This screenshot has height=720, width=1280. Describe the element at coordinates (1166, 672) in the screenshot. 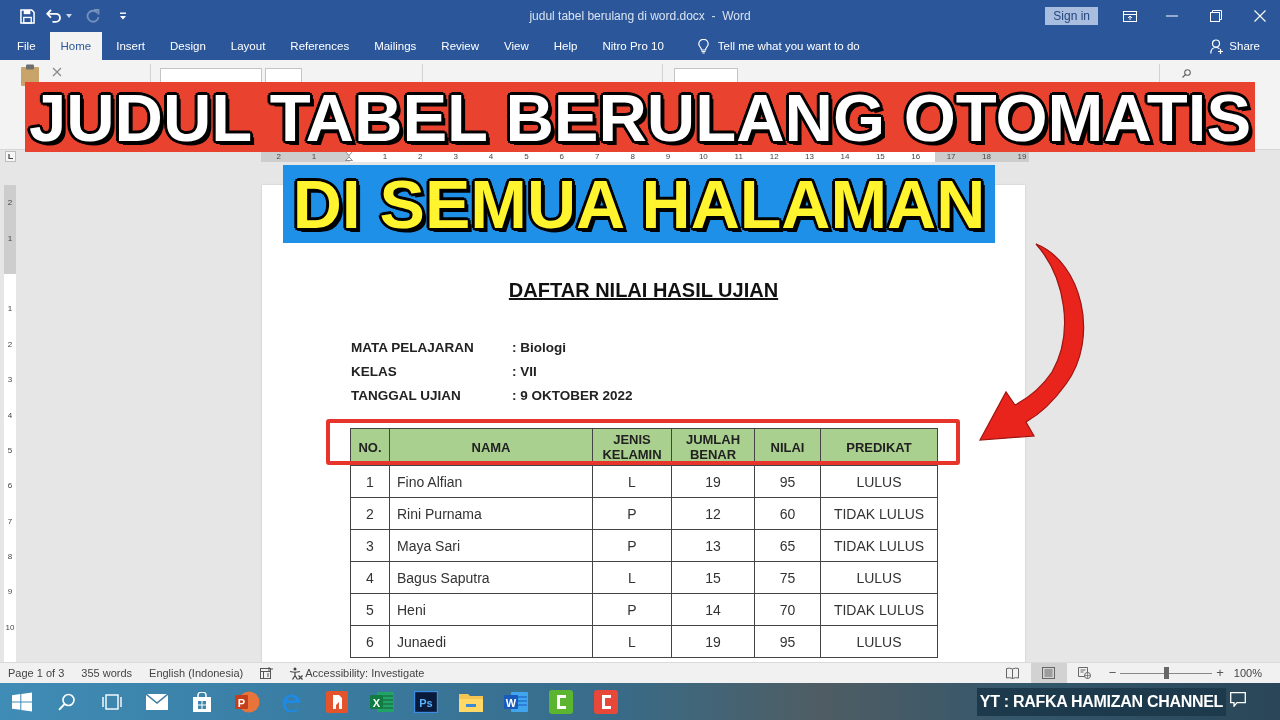

I see `slider-thumb` at that location.